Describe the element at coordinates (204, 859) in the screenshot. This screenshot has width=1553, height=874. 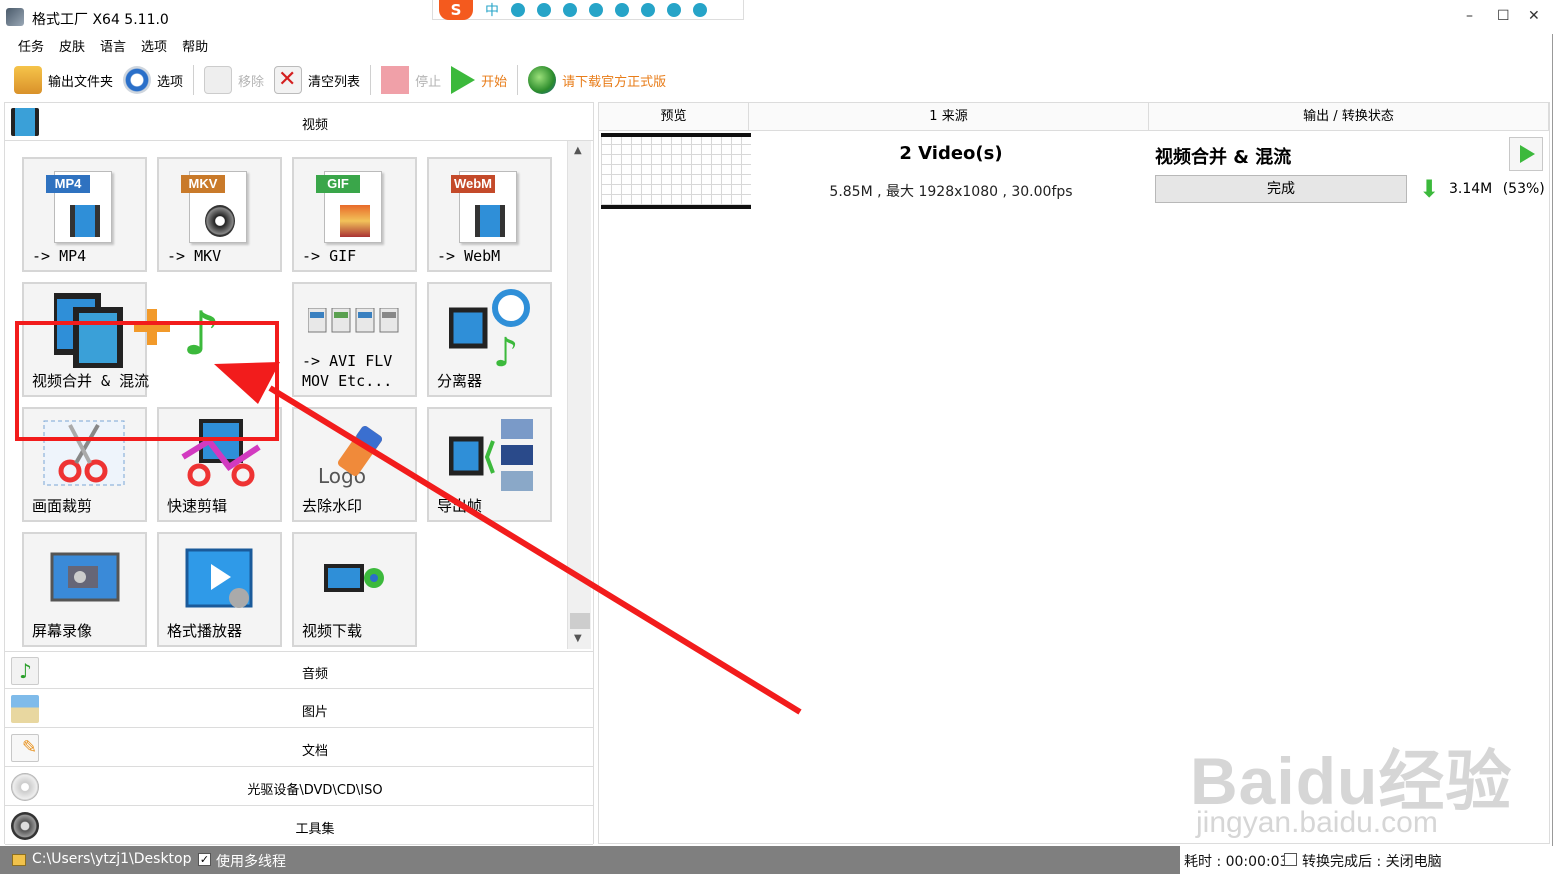
I see `multithread-checkbox: ✓` at that location.